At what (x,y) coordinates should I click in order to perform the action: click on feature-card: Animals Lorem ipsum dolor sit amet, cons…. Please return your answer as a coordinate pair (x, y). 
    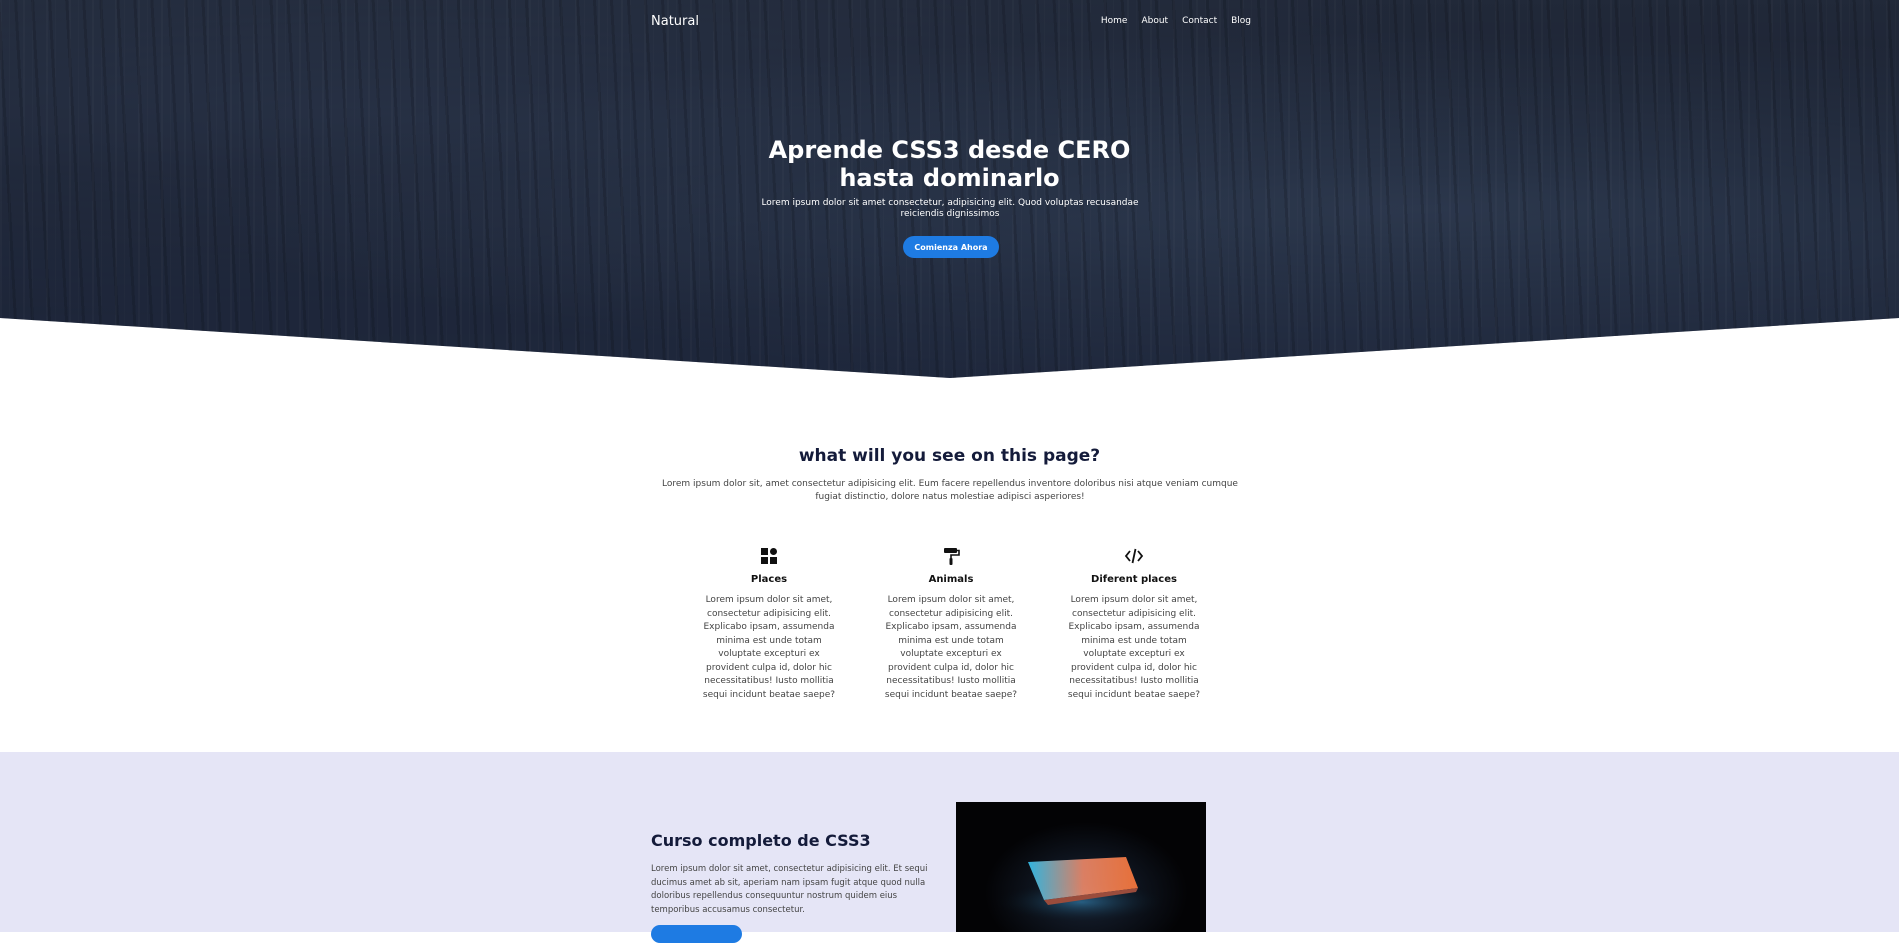
    Looking at the image, I should click on (951, 624).